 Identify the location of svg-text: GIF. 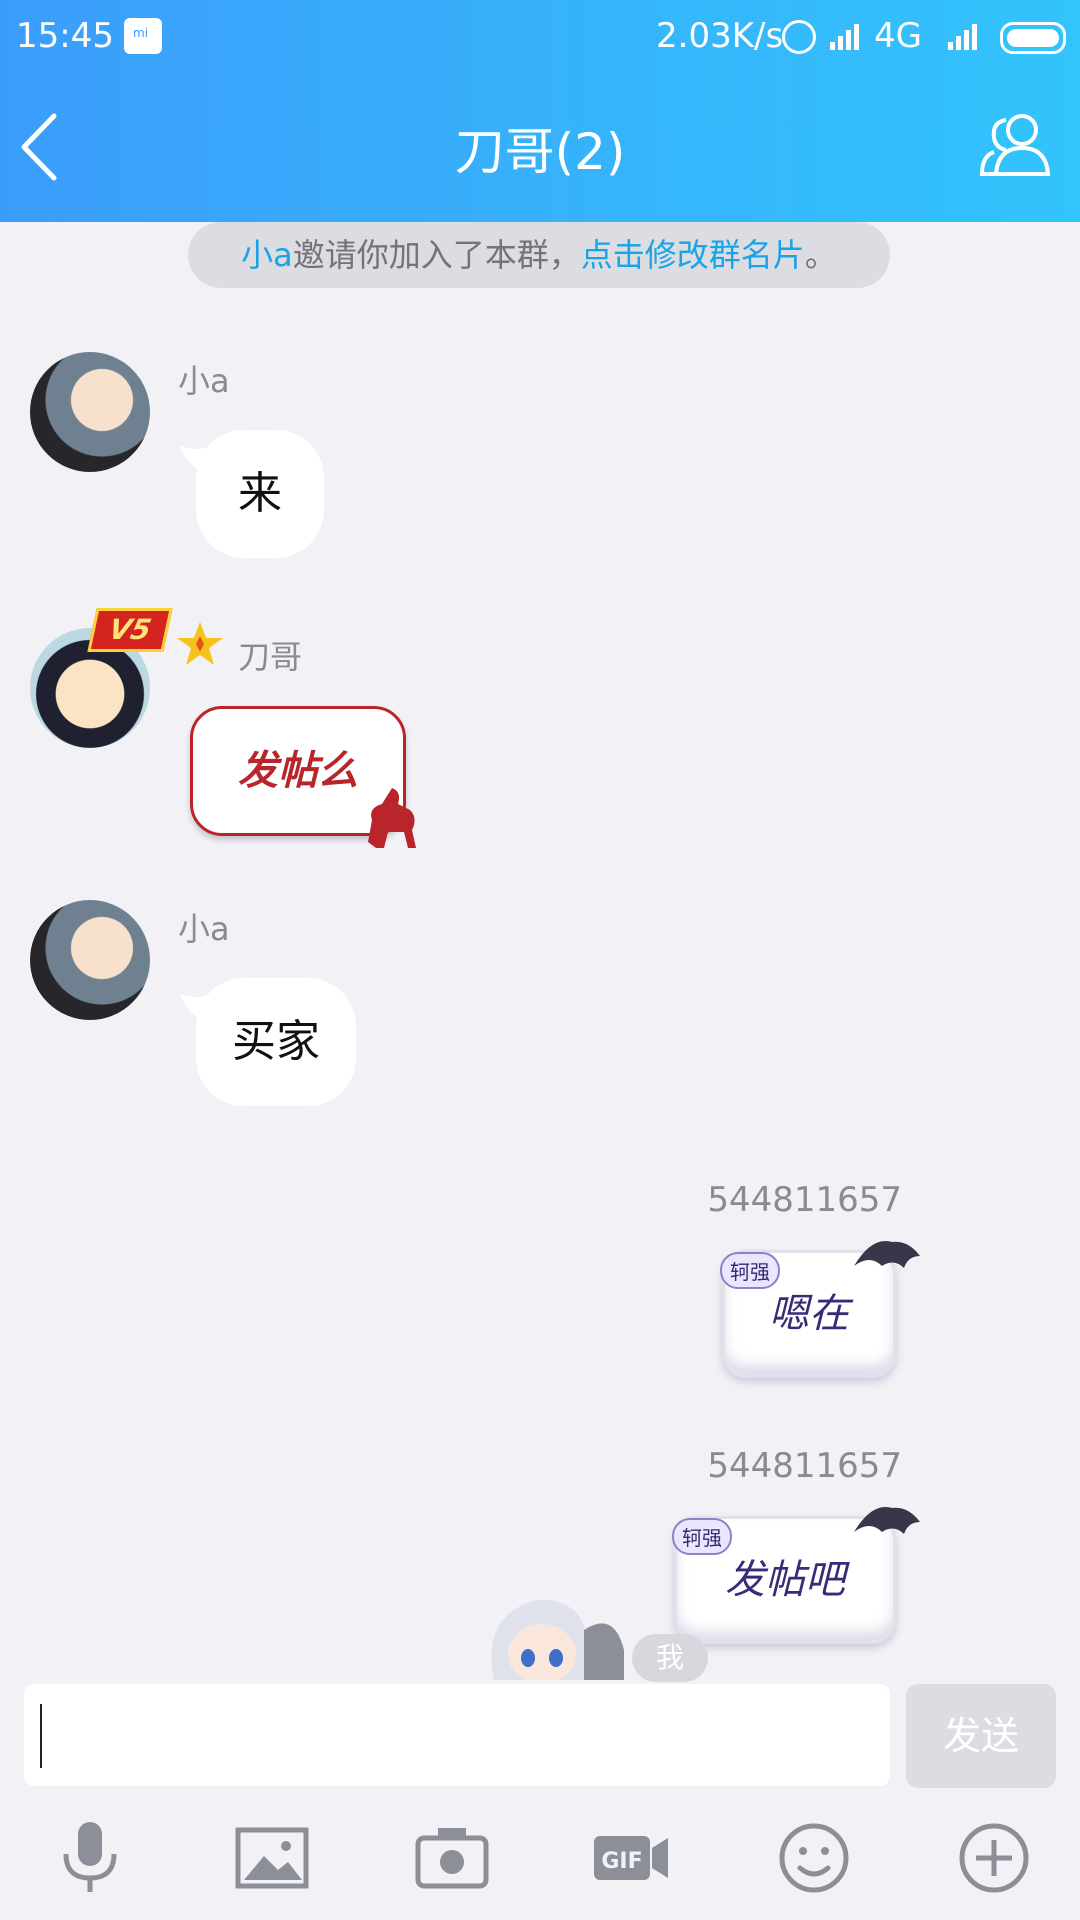
(621, 1861).